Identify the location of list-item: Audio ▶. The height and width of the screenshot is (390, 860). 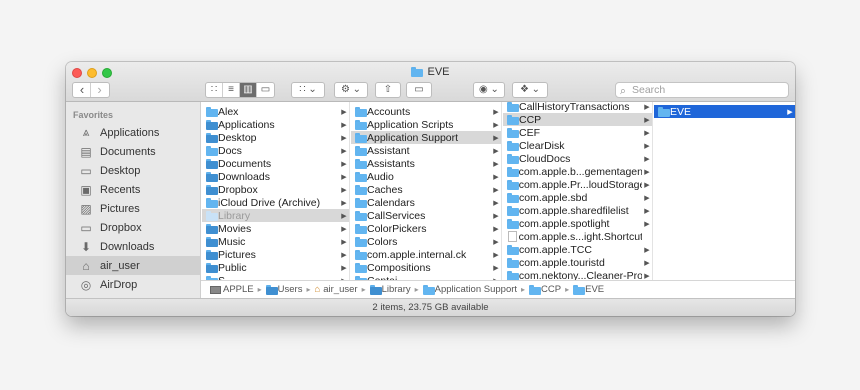
(426, 176).